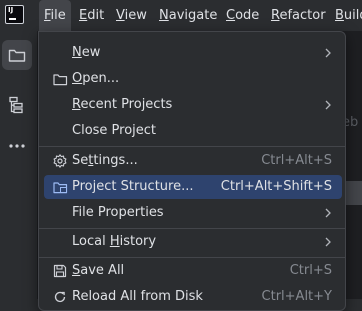 The height and width of the screenshot is (311, 362). Describe the element at coordinates (60, 187) in the screenshot. I see `project-structure-icon` at that location.